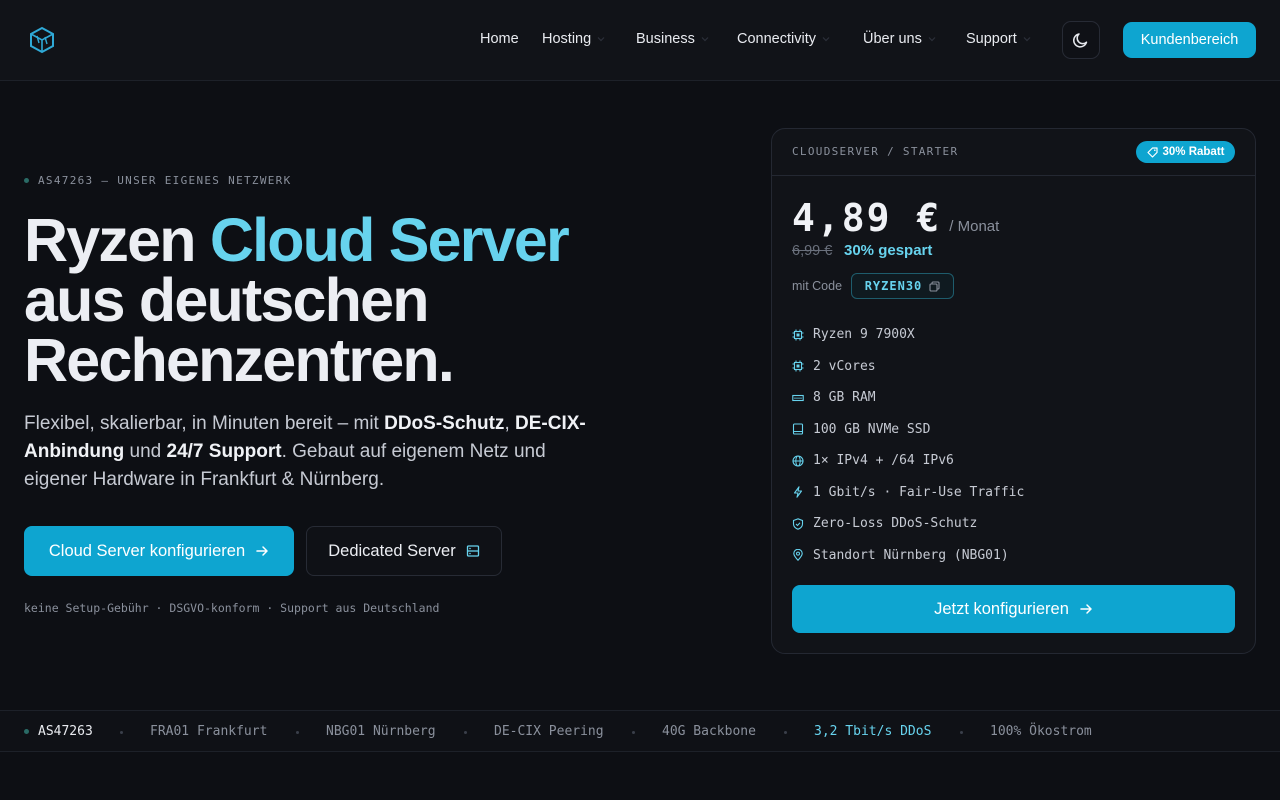  Describe the element at coordinates (844, 366) in the screenshot. I see `spec-text: 2 vCores` at that location.